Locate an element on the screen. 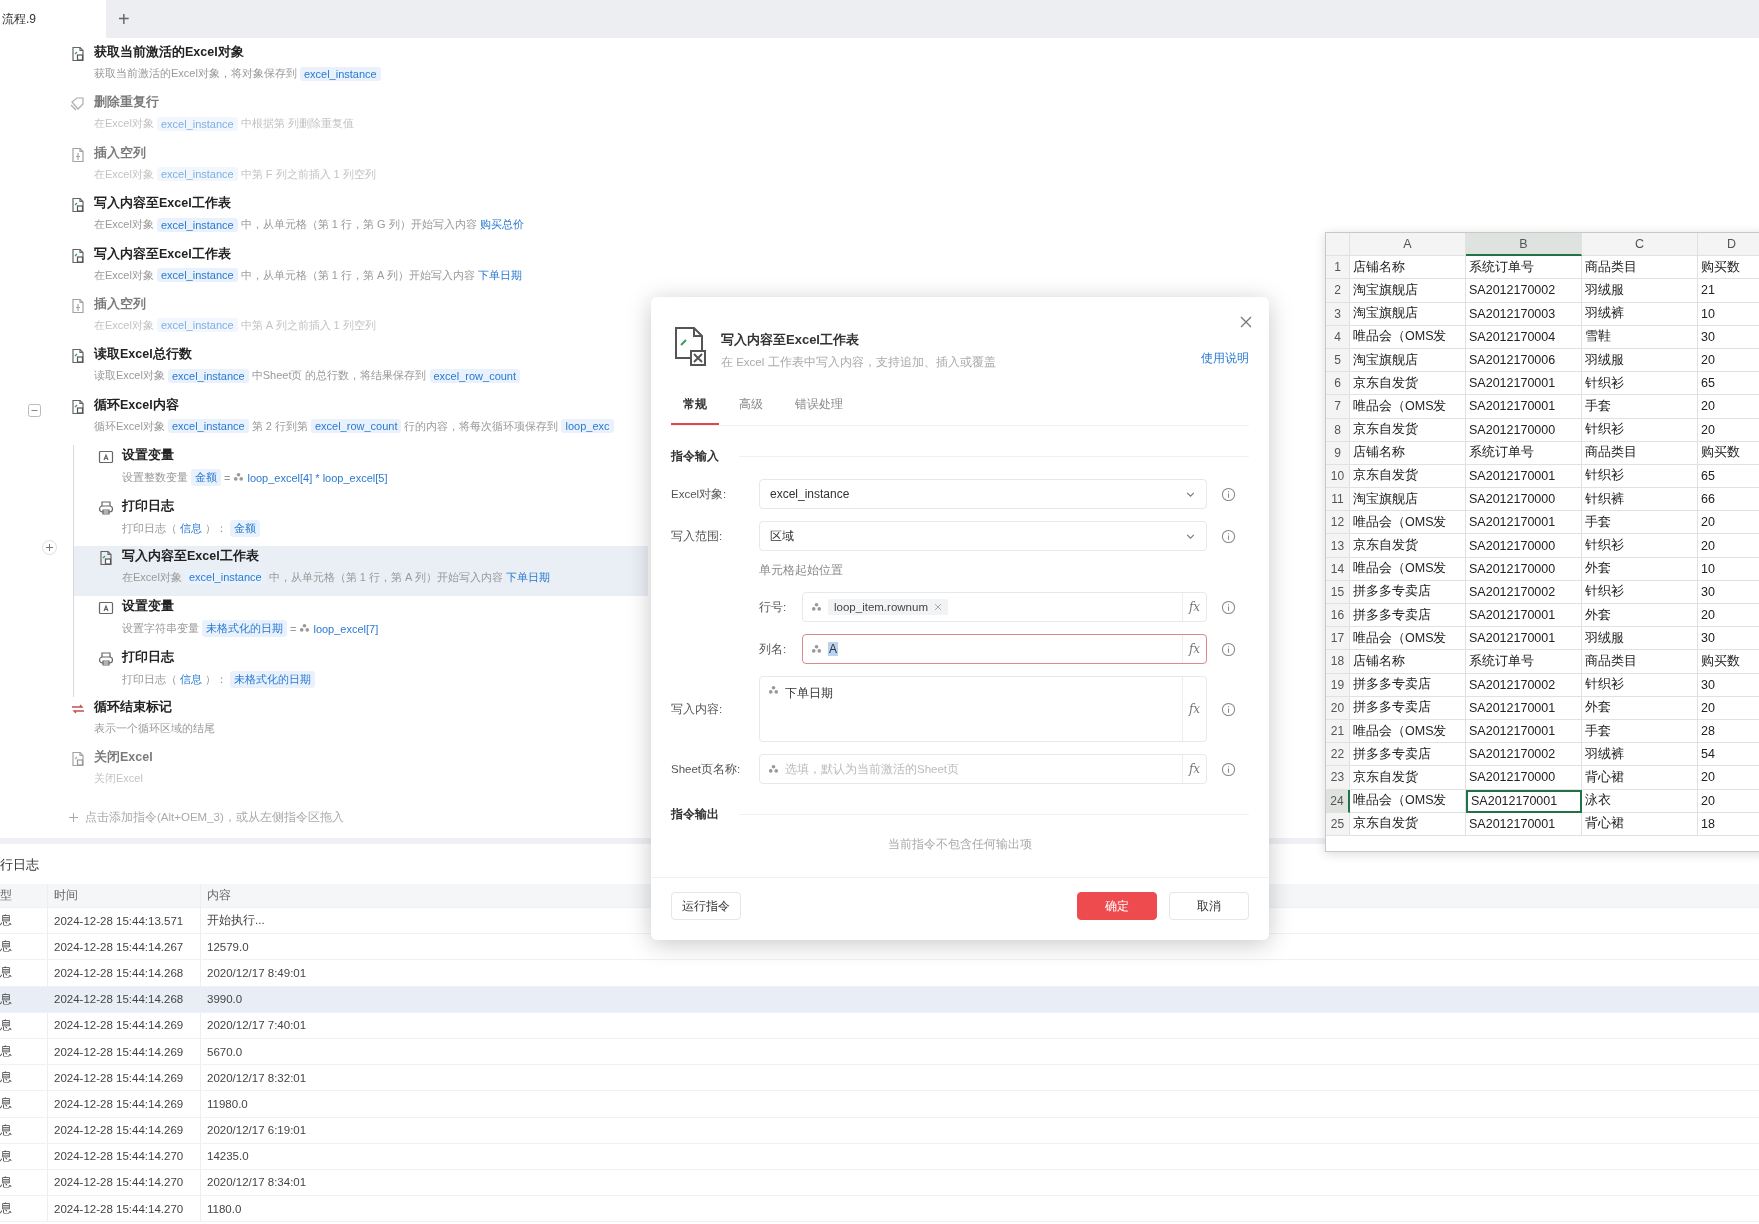 This screenshot has height=1224, width=1759. table-cell: 针织裤 is located at coordinates (1640, 500).